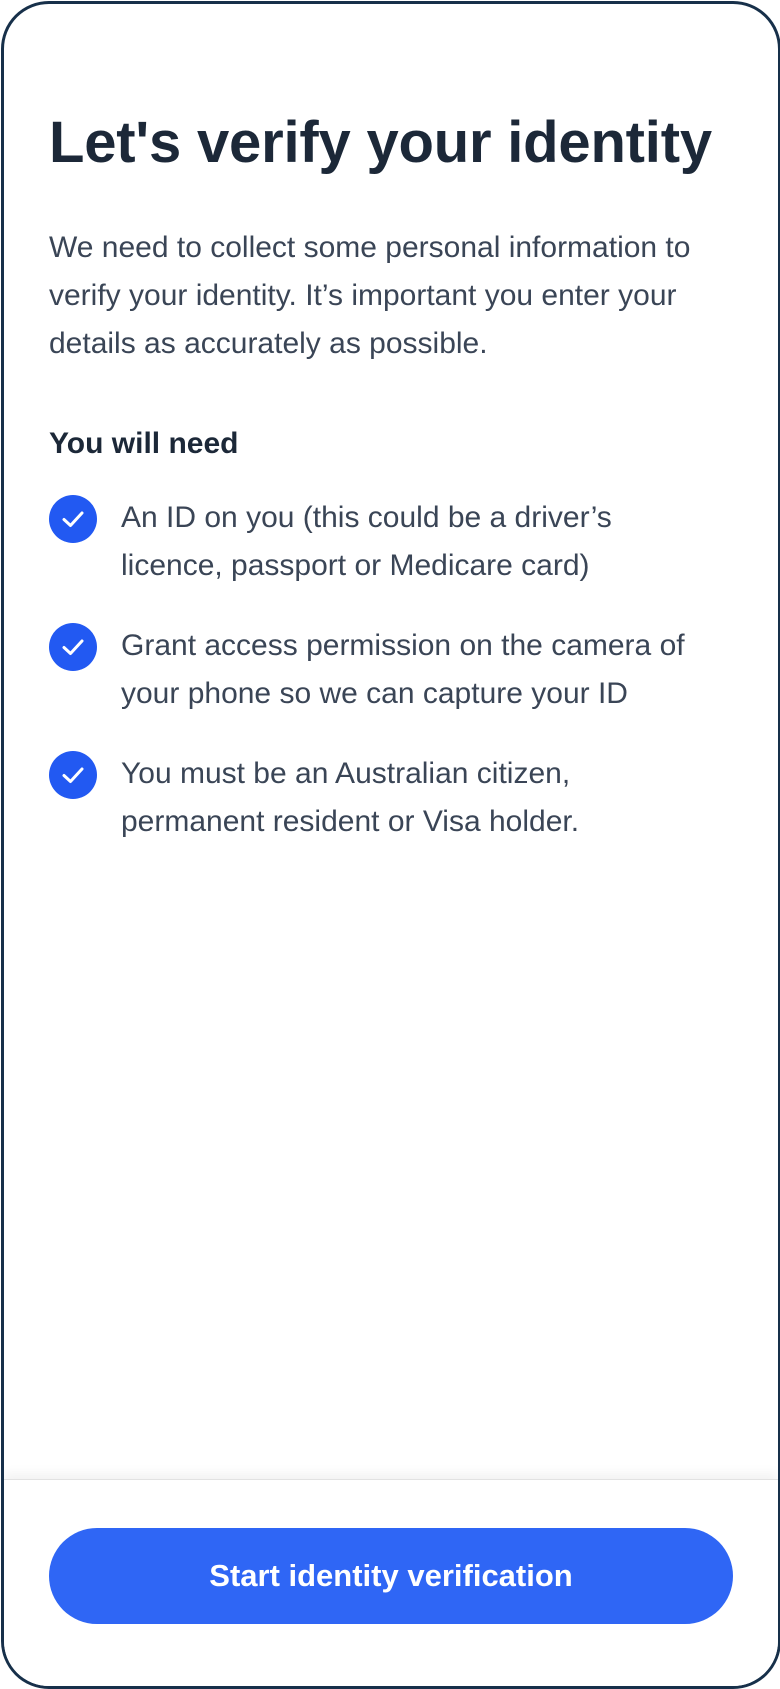 The height and width of the screenshot is (1689, 780). What do you see at coordinates (144, 443) in the screenshot?
I see `requirements-heading: You will need` at bounding box center [144, 443].